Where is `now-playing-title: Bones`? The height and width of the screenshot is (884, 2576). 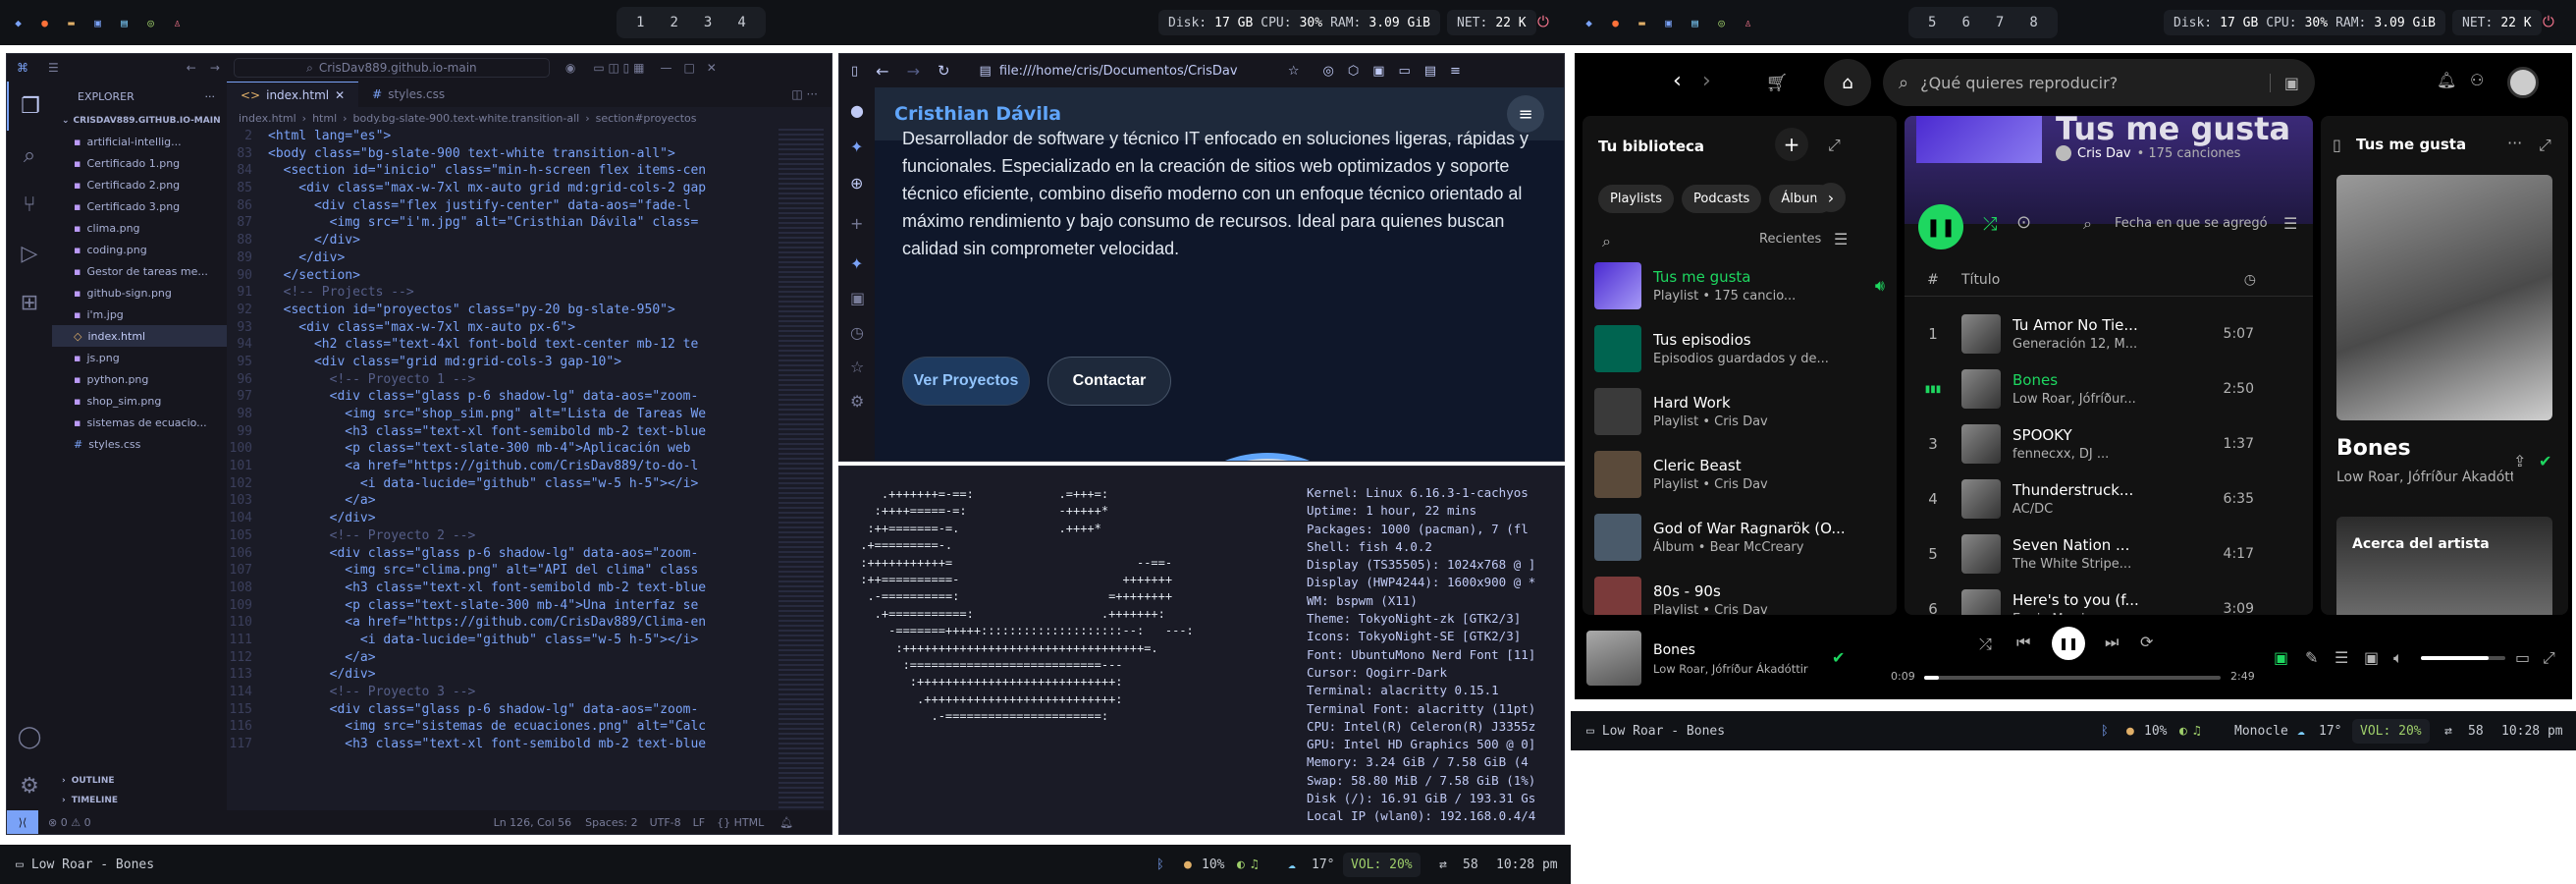
now-playing-title: Bones is located at coordinates (2373, 448).